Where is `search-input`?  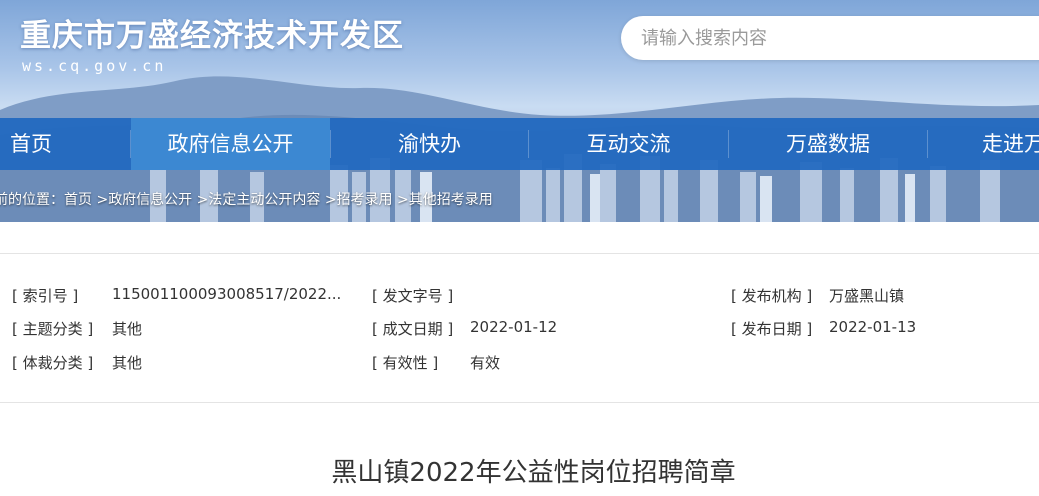
search-input is located at coordinates (831, 38).